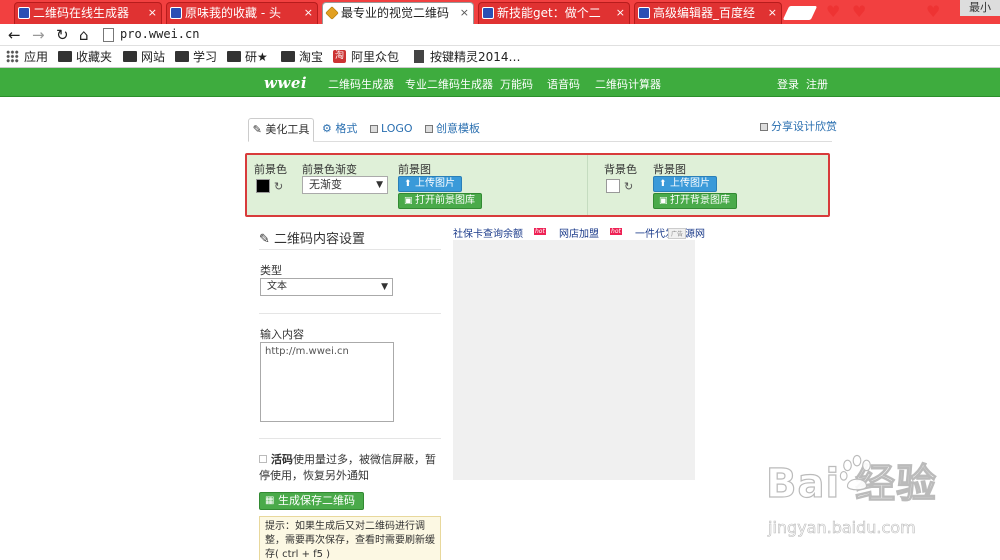 This screenshot has width=1000, height=560. Describe the element at coordinates (435, 183) in the screenshot. I see `button-label: 上传图片` at that location.